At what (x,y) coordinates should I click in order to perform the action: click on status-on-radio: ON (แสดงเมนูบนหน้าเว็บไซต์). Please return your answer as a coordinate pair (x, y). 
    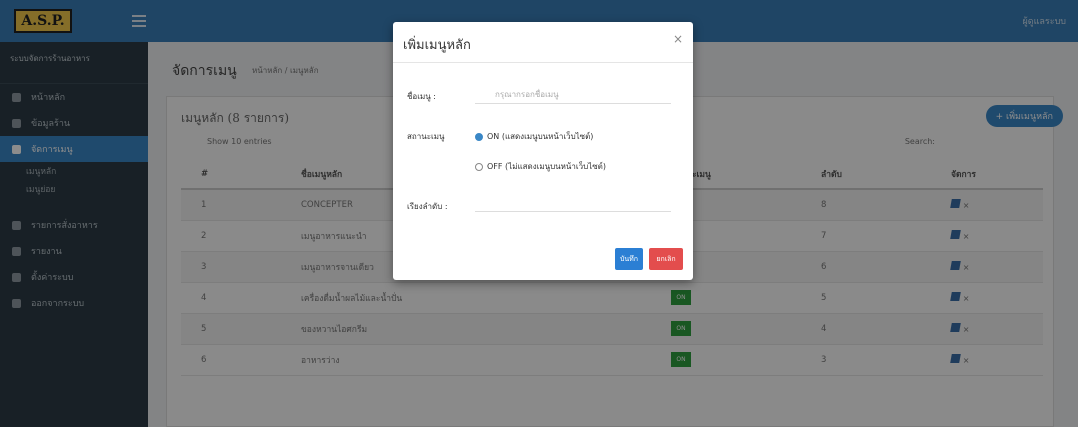
    Looking at the image, I should click on (534, 136).